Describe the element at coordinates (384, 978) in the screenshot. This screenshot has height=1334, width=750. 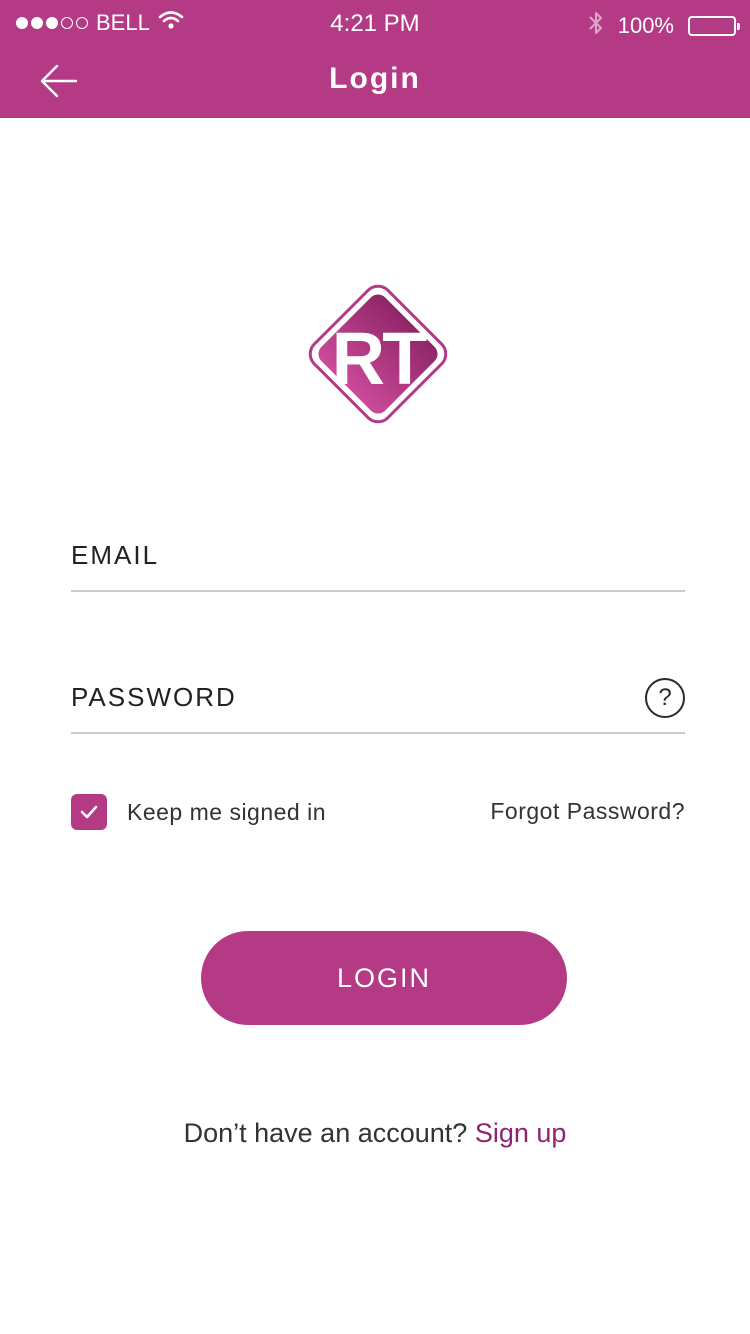
I see `login-button: LOGIN` at that location.